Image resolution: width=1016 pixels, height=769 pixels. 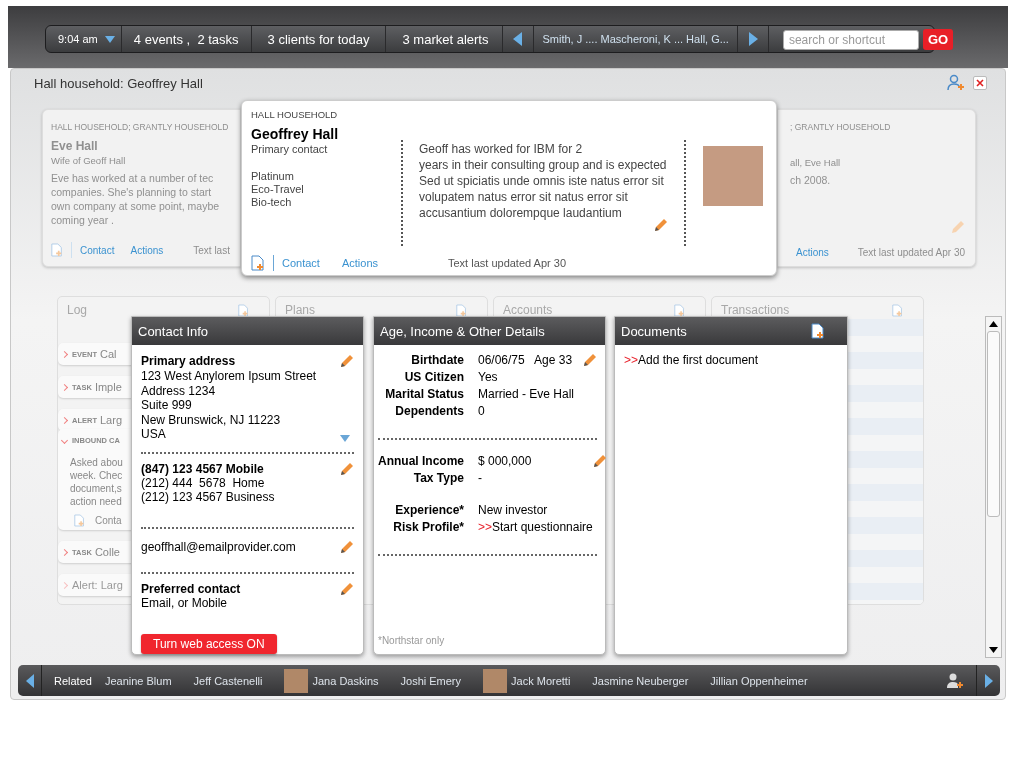 What do you see at coordinates (841, 127) in the screenshot?
I see `household-label: ; GRANTLY HOUSEHOLD` at bounding box center [841, 127].